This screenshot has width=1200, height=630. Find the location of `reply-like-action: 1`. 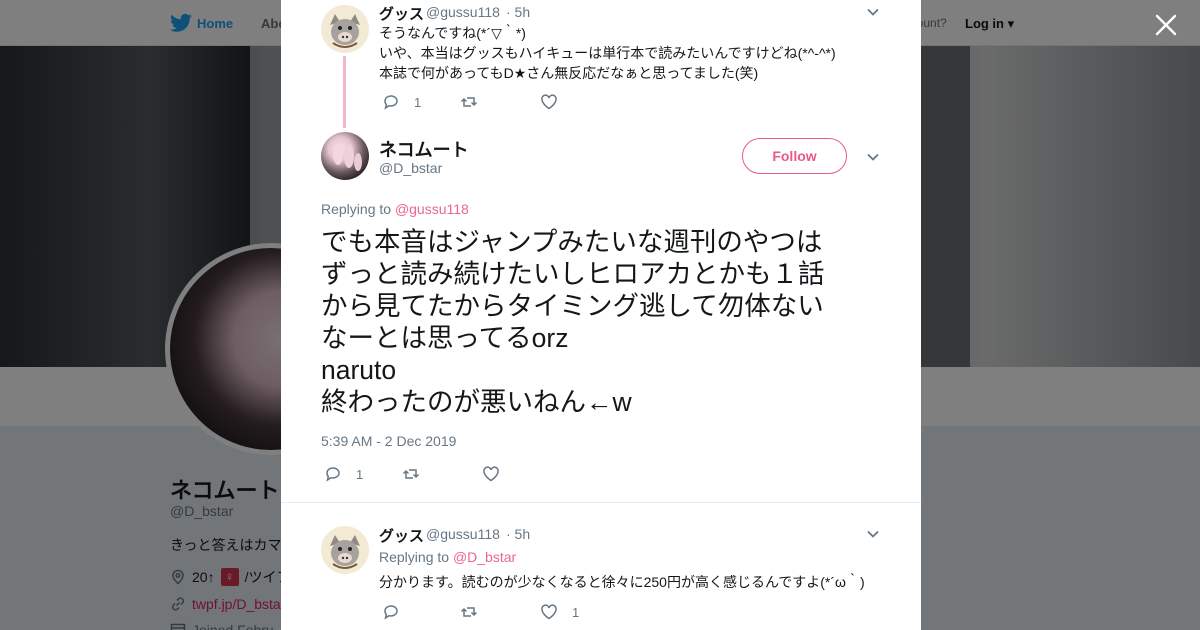

reply-like-action: 1 is located at coordinates (559, 612).